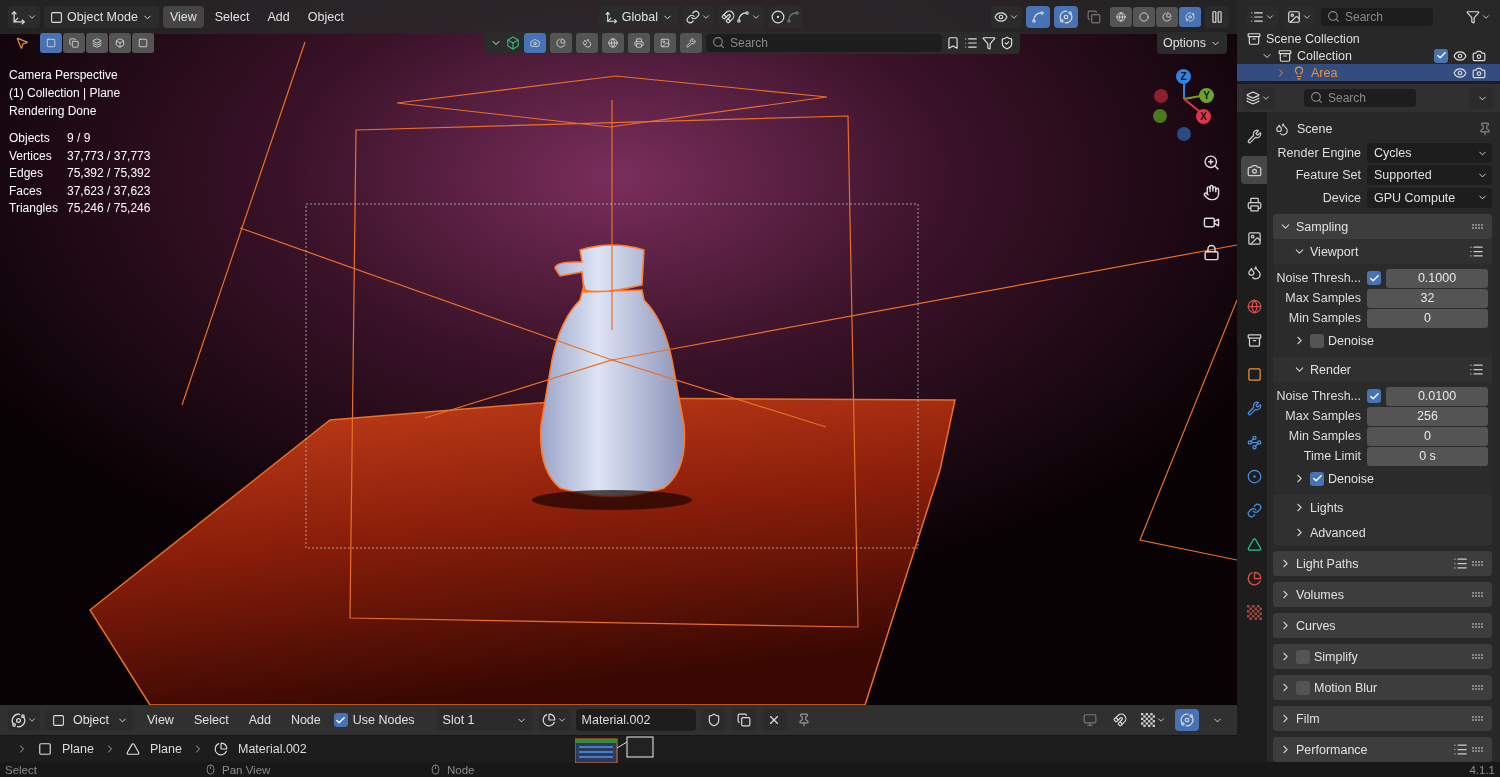  I want to click on version-label: 4.1.1, so click(1482, 769).